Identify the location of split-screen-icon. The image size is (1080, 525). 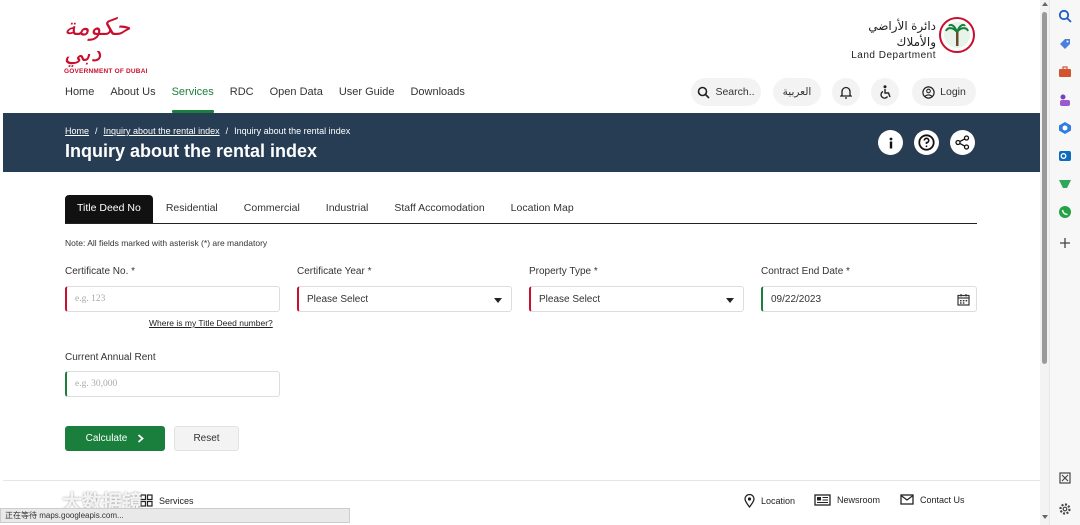
(1065, 478).